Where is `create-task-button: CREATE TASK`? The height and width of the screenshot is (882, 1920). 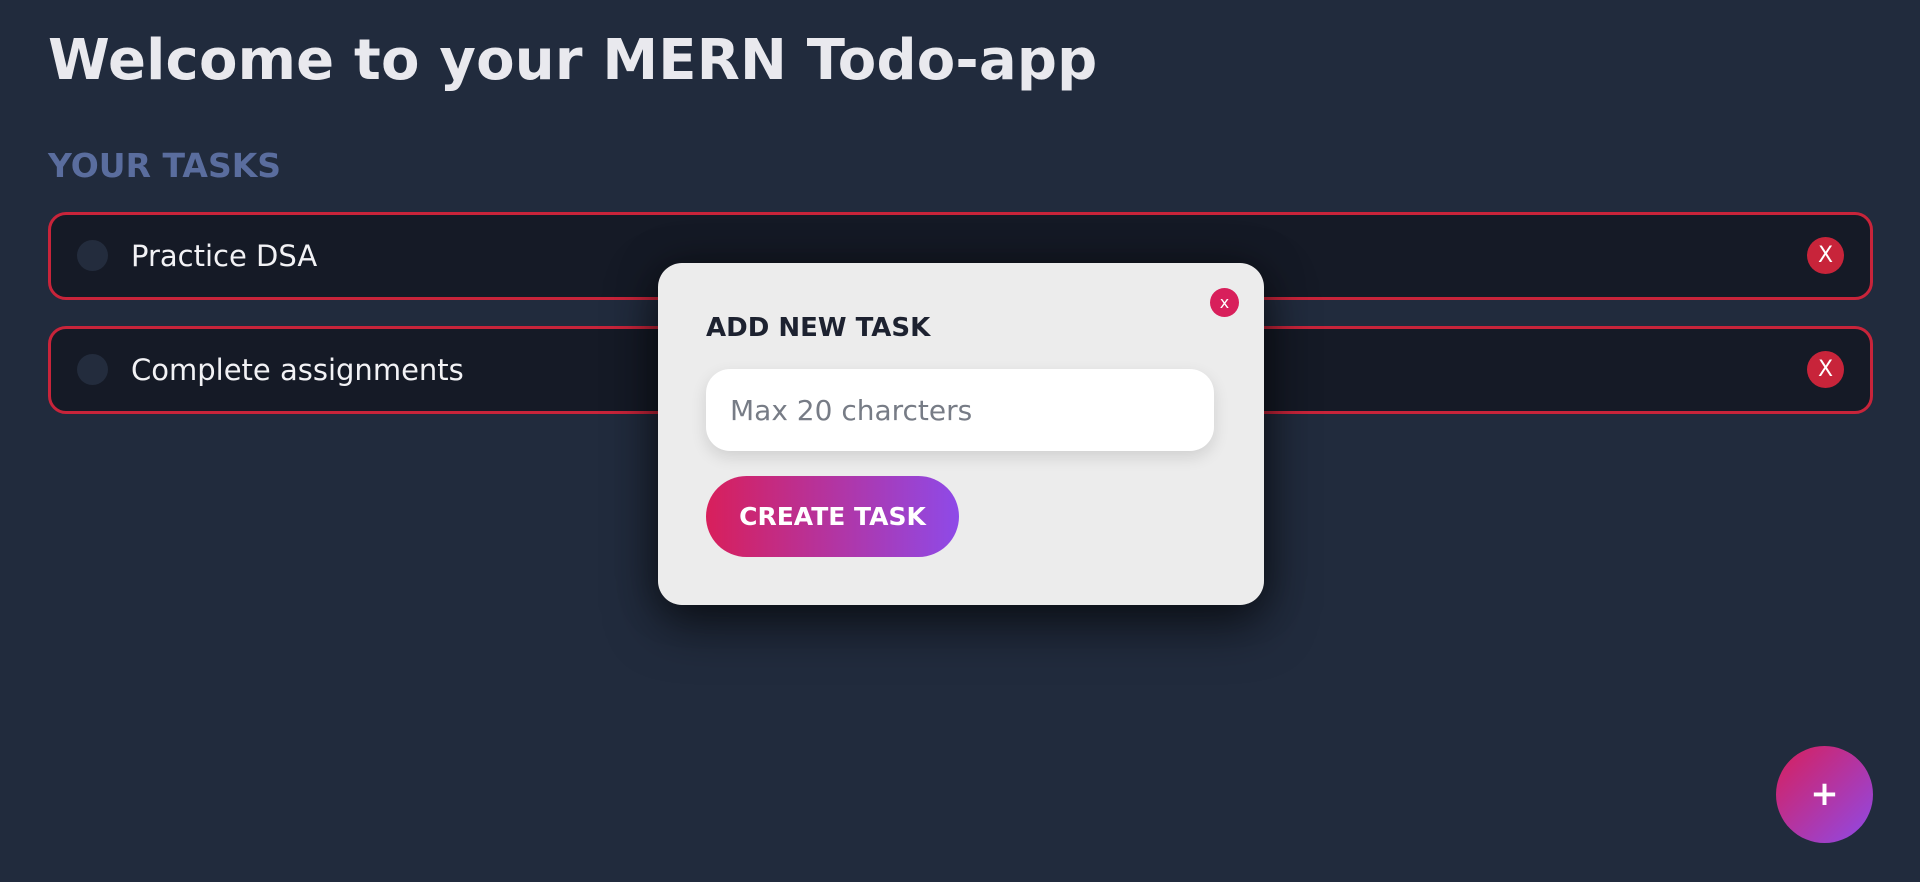
create-task-button: CREATE TASK is located at coordinates (832, 516).